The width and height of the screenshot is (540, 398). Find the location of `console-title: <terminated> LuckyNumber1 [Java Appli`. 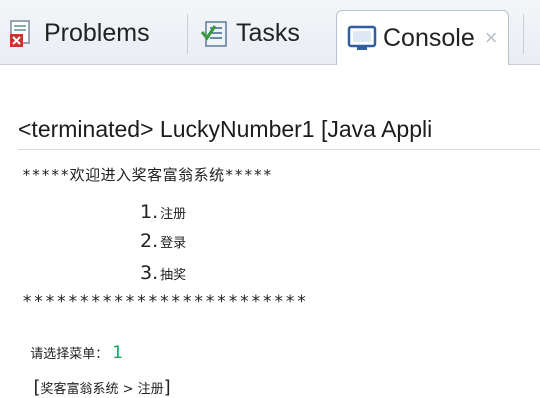

console-title: <terminated> LuckyNumber1 [Java Appli is located at coordinates (225, 129).